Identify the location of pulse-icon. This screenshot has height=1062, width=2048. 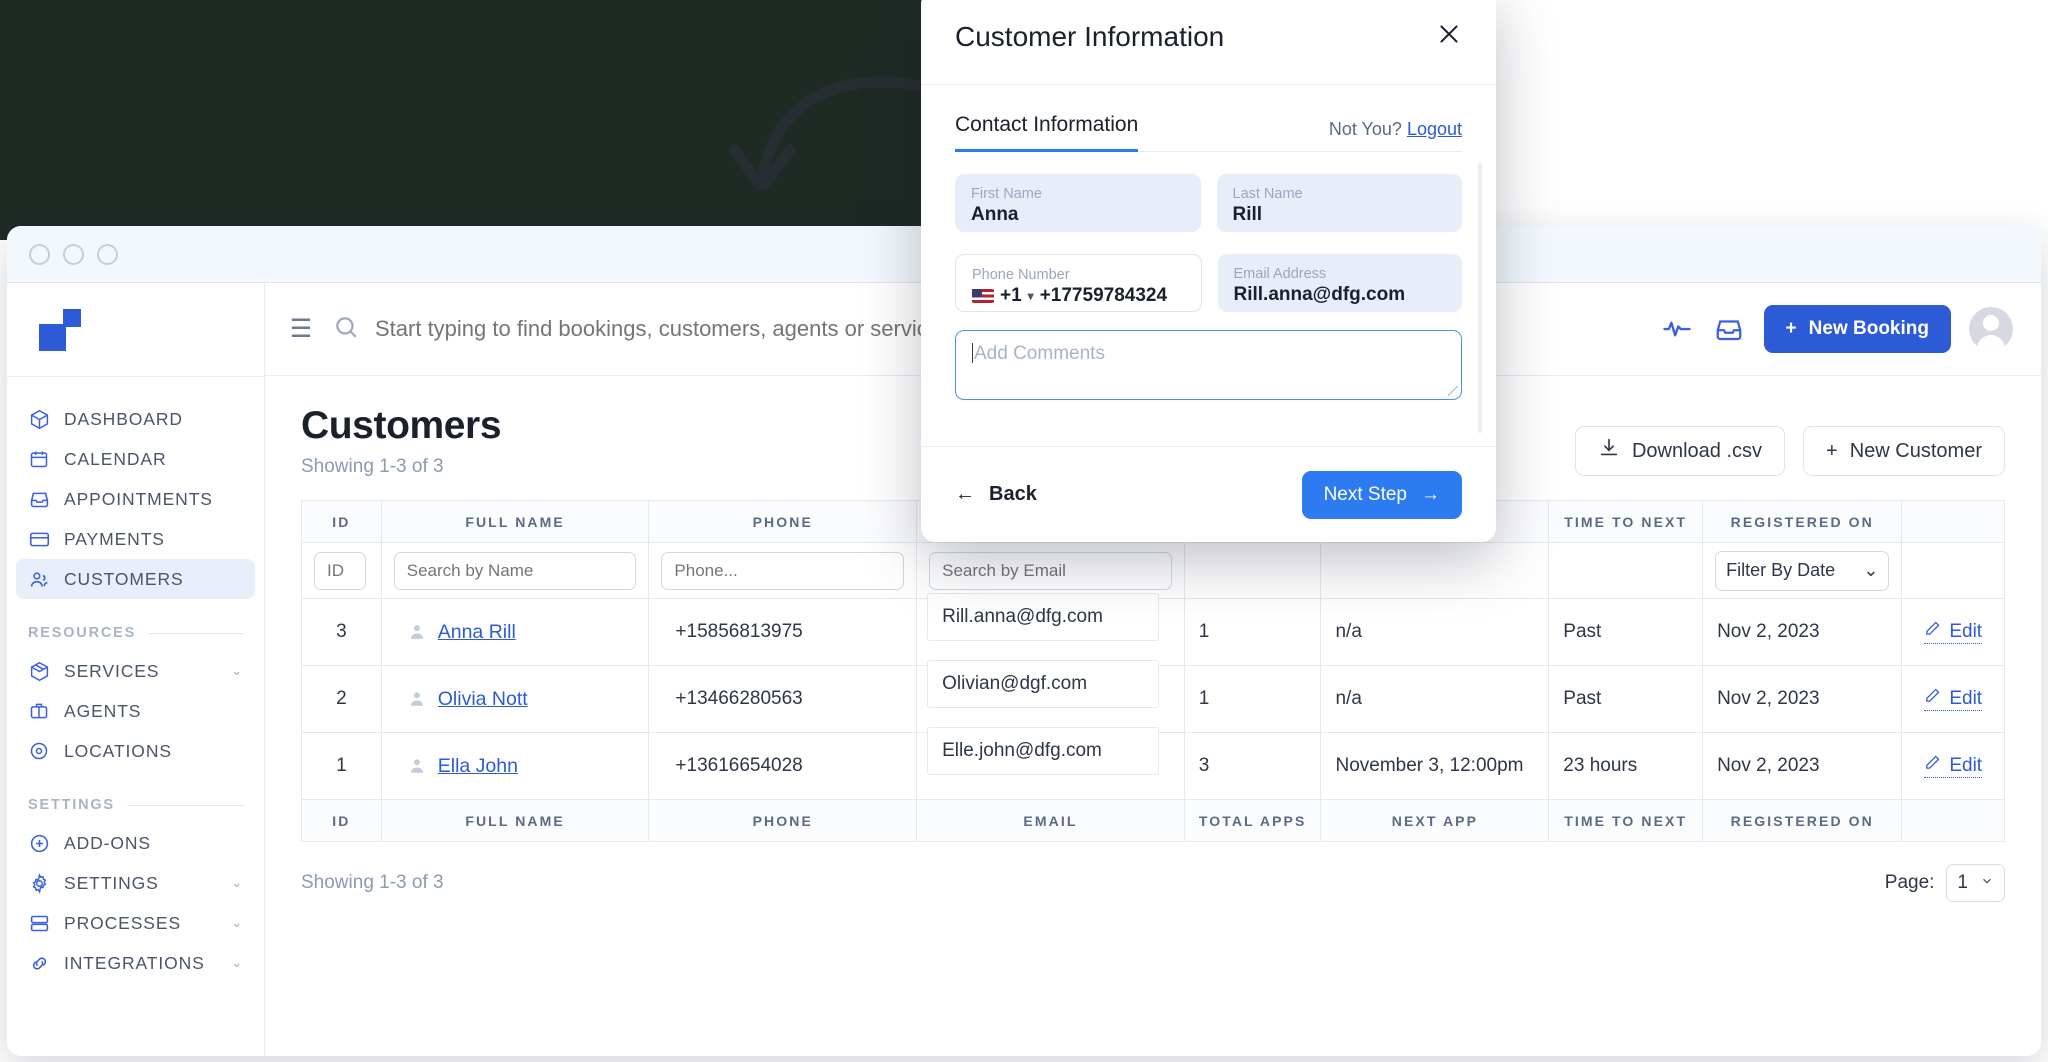
(1677, 329).